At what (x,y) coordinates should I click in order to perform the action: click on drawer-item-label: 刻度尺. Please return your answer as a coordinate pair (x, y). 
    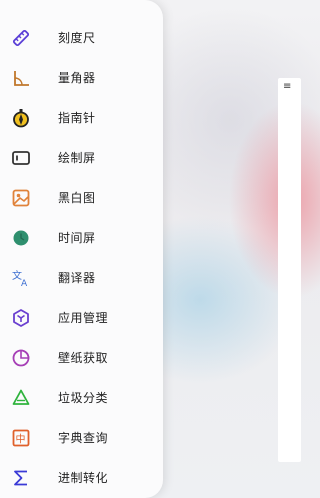
    Looking at the image, I should click on (77, 38).